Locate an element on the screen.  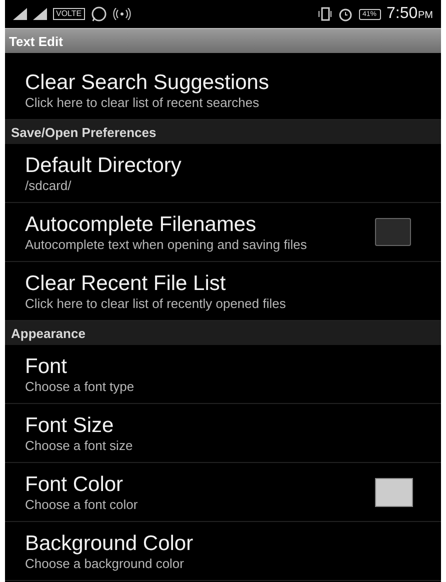
app-title-bar: Text Edit is located at coordinates (223, 40).